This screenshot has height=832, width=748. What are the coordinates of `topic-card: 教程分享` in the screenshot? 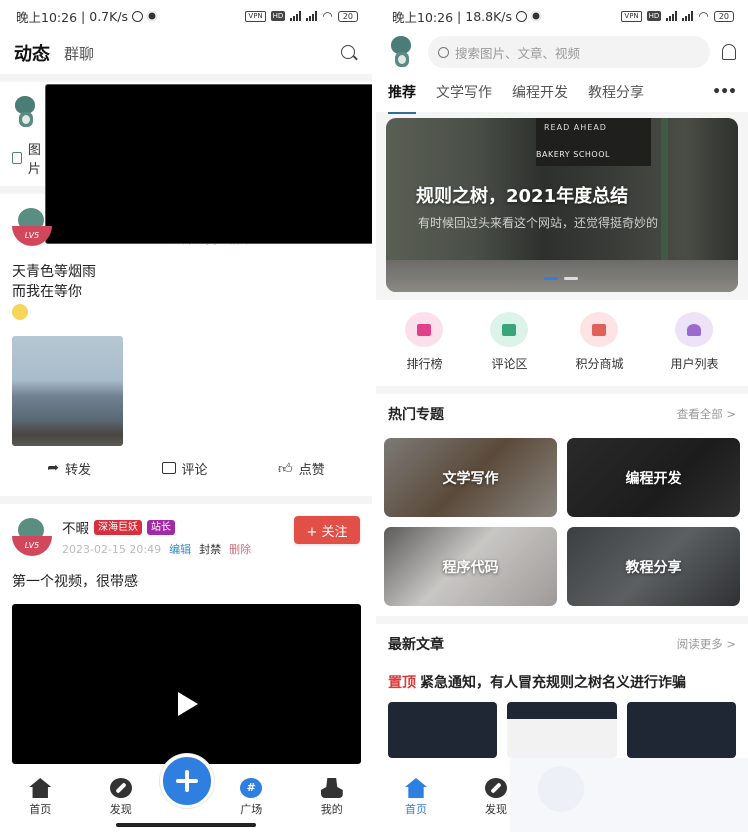 It's located at (653, 566).